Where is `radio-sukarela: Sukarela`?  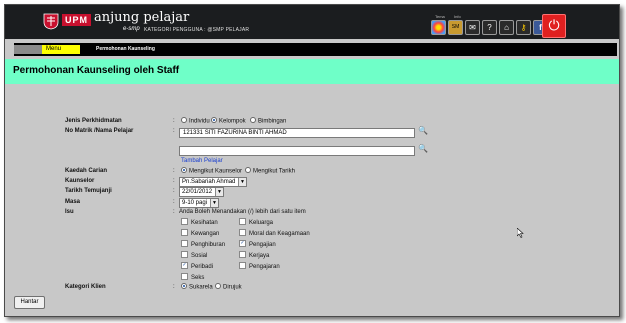 radio-sukarela: Sukarela is located at coordinates (197, 287).